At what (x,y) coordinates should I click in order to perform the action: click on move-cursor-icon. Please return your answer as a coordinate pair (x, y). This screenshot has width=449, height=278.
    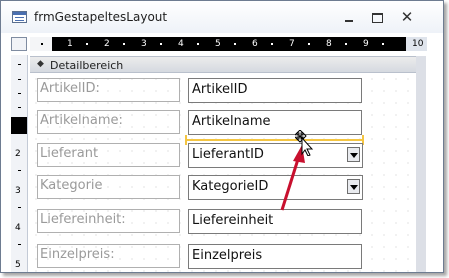
    Looking at the image, I should click on (304, 143).